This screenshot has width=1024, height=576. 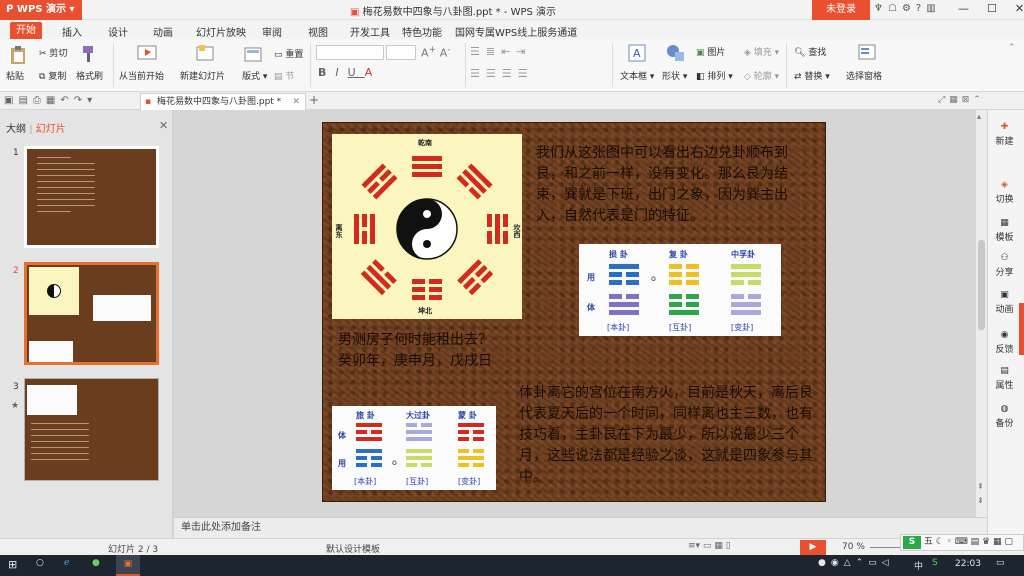 I want to click on layout-button: 版式 ▾, so click(x=254, y=75).